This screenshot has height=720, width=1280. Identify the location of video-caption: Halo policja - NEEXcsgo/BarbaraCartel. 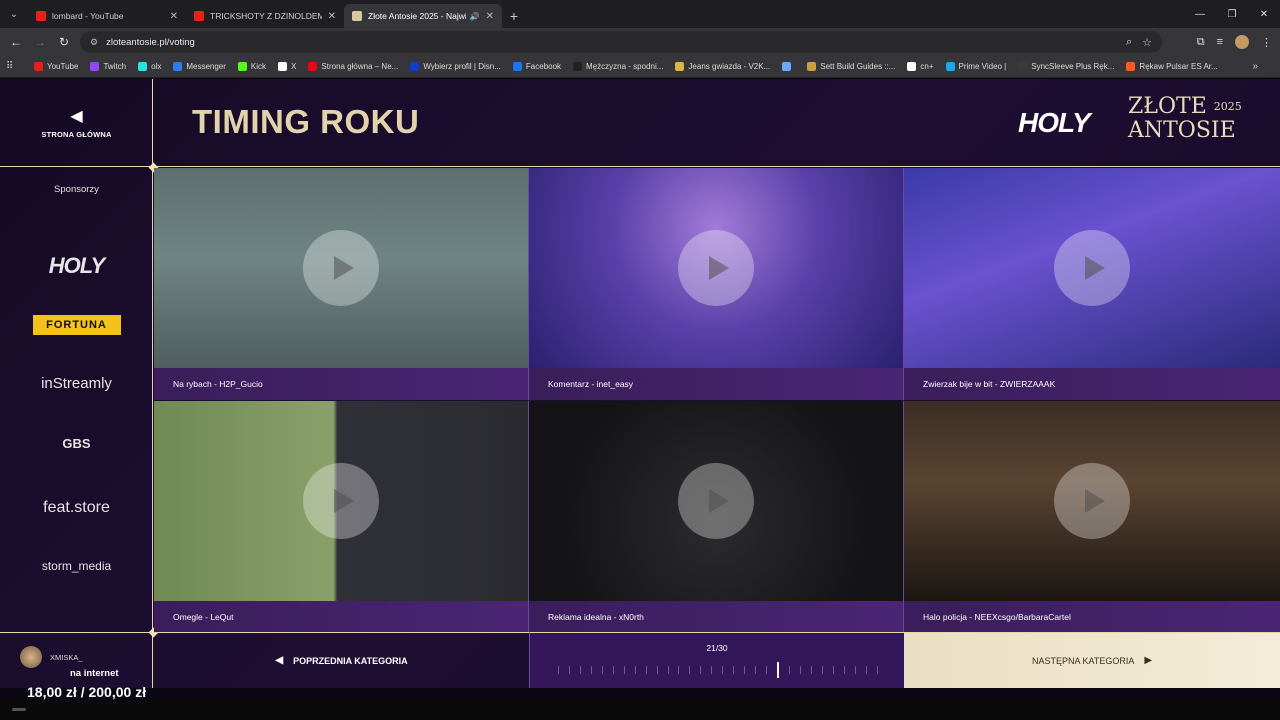
(1092, 617).